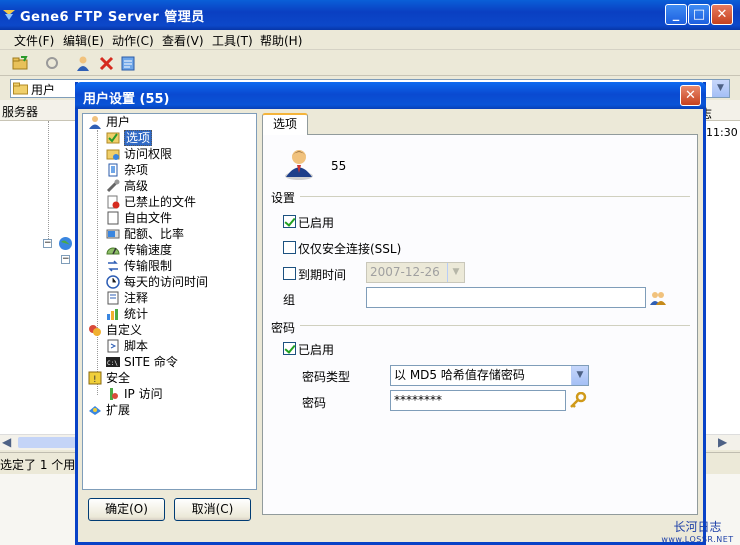 The width and height of the screenshot is (740, 545). Describe the element at coordinates (113, 346) in the screenshot. I see `script-icon` at that location.